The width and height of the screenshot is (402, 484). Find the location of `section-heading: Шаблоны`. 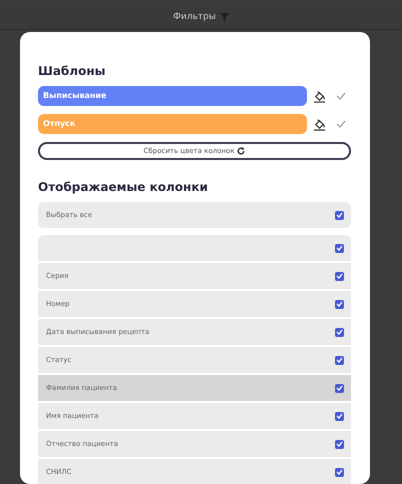

section-heading: Шаблоны is located at coordinates (72, 71).